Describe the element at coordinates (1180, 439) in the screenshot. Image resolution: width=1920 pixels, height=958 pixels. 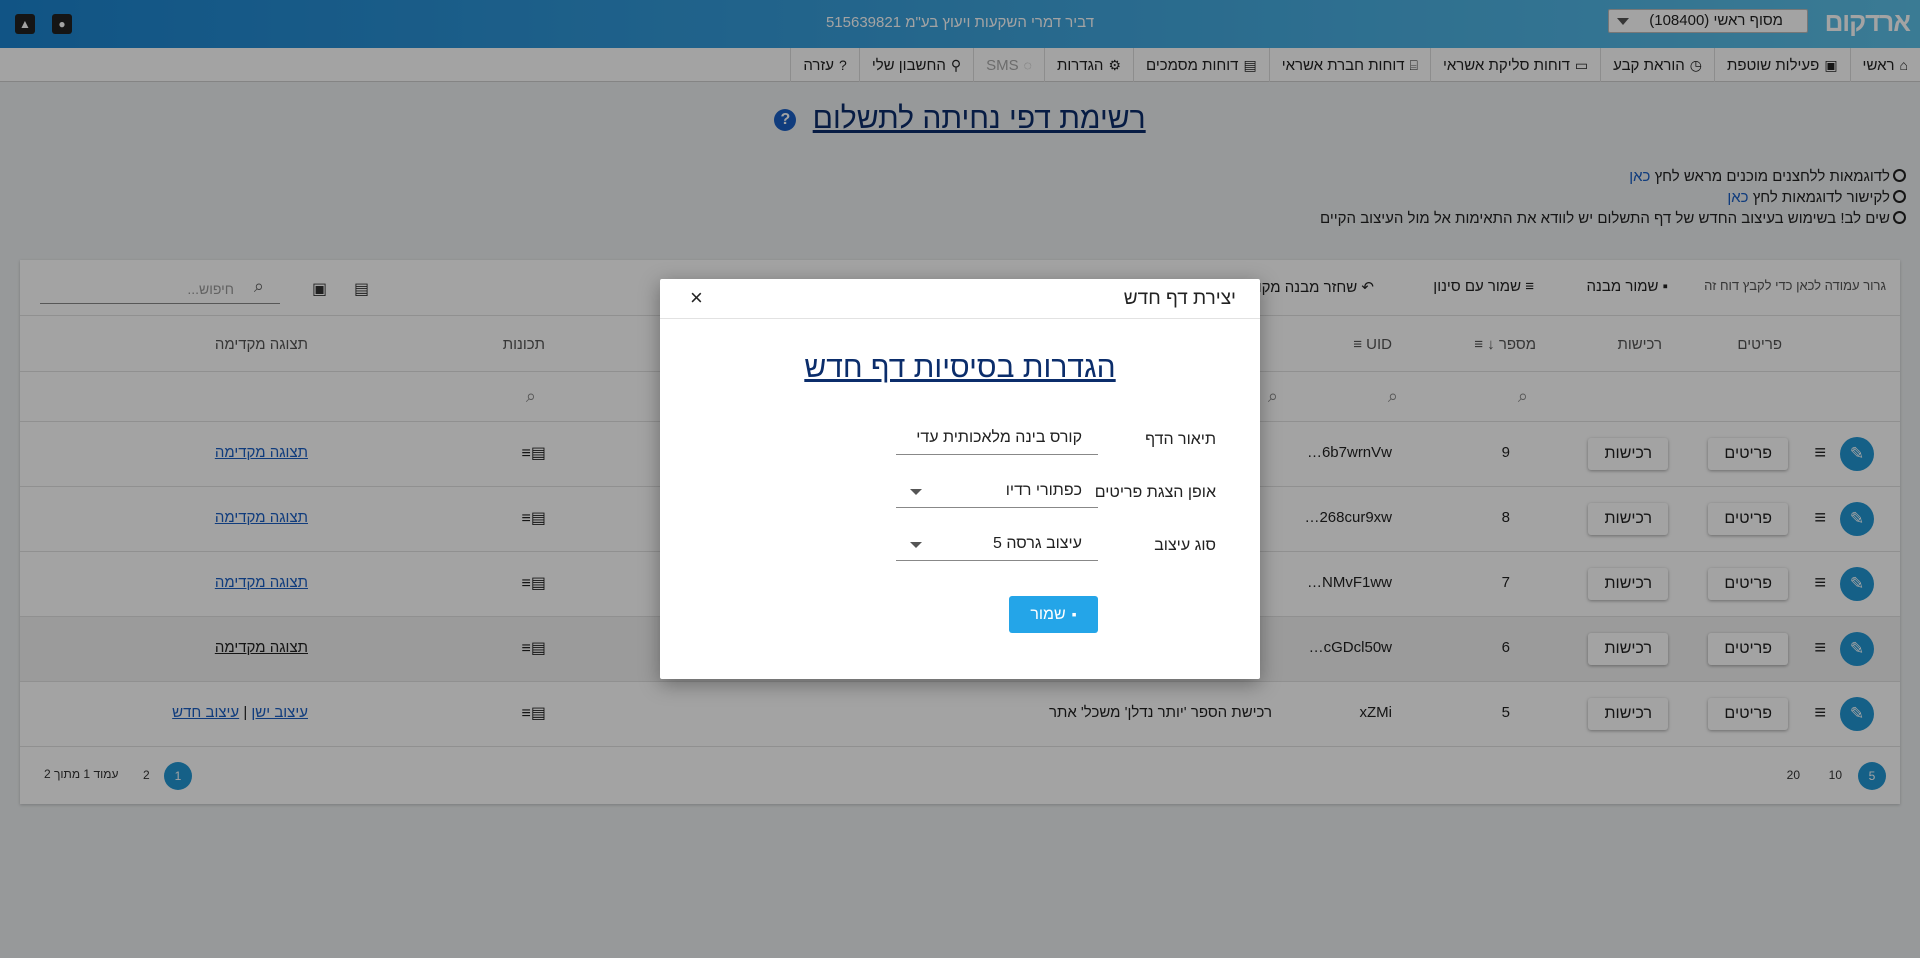
I see `description-label: תיאור הדף` at that location.